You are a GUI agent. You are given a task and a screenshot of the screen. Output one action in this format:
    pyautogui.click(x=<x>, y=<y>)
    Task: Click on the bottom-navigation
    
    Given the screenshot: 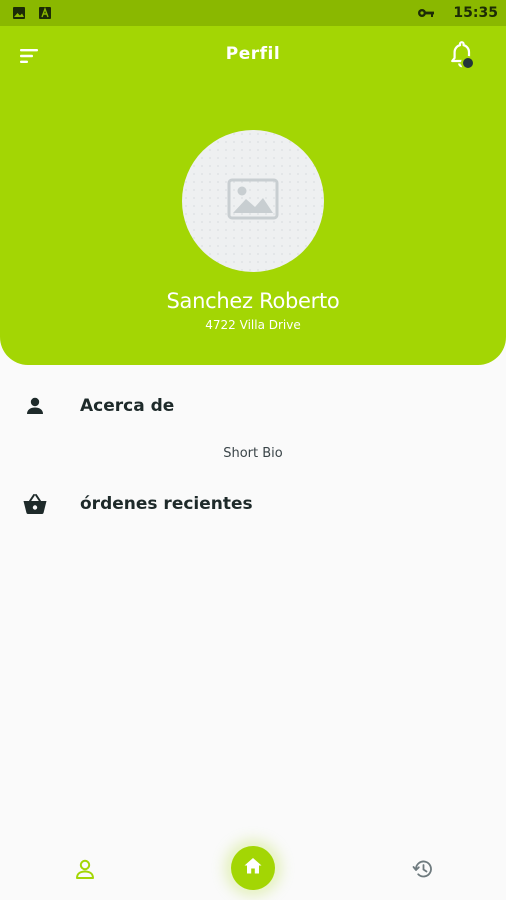 What is the action you would take?
    pyautogui.click(x=253, y=868)
    